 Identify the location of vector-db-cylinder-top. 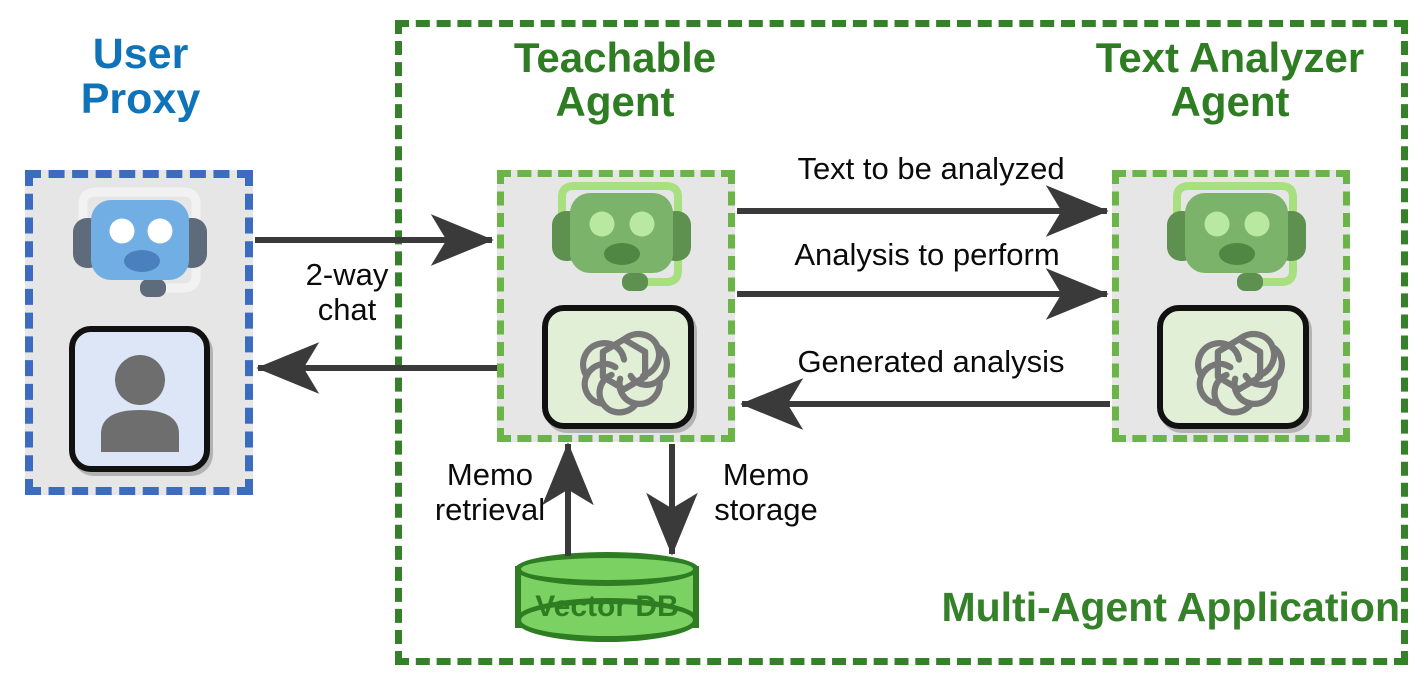
(607, 569).